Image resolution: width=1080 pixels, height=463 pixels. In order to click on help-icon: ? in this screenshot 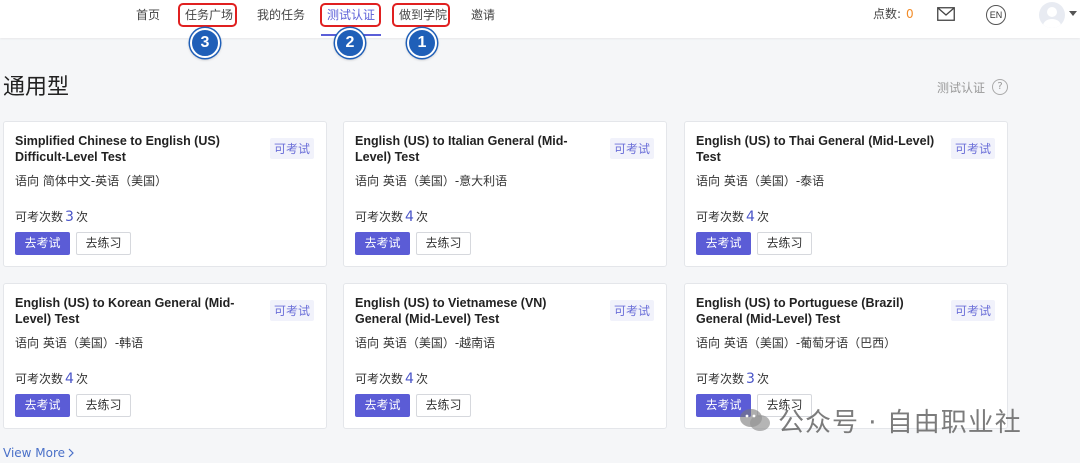, I will do `click(1000, 87)`.